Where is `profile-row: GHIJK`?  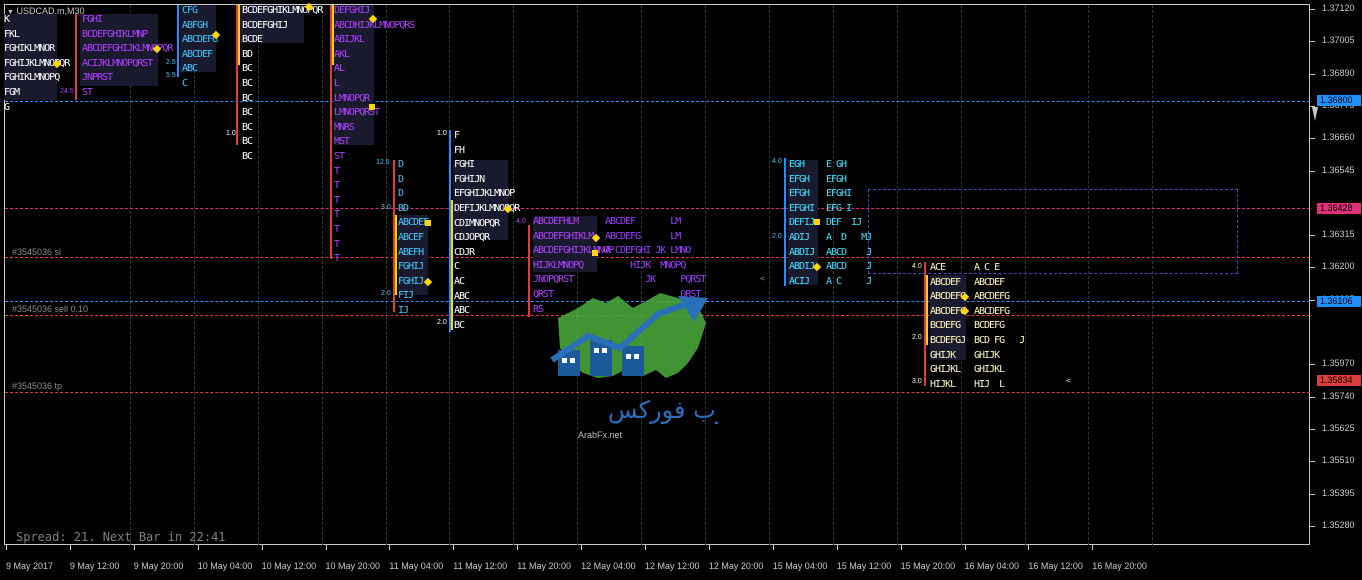 profile-row: GHIJK is located at coordinates (987, 355).